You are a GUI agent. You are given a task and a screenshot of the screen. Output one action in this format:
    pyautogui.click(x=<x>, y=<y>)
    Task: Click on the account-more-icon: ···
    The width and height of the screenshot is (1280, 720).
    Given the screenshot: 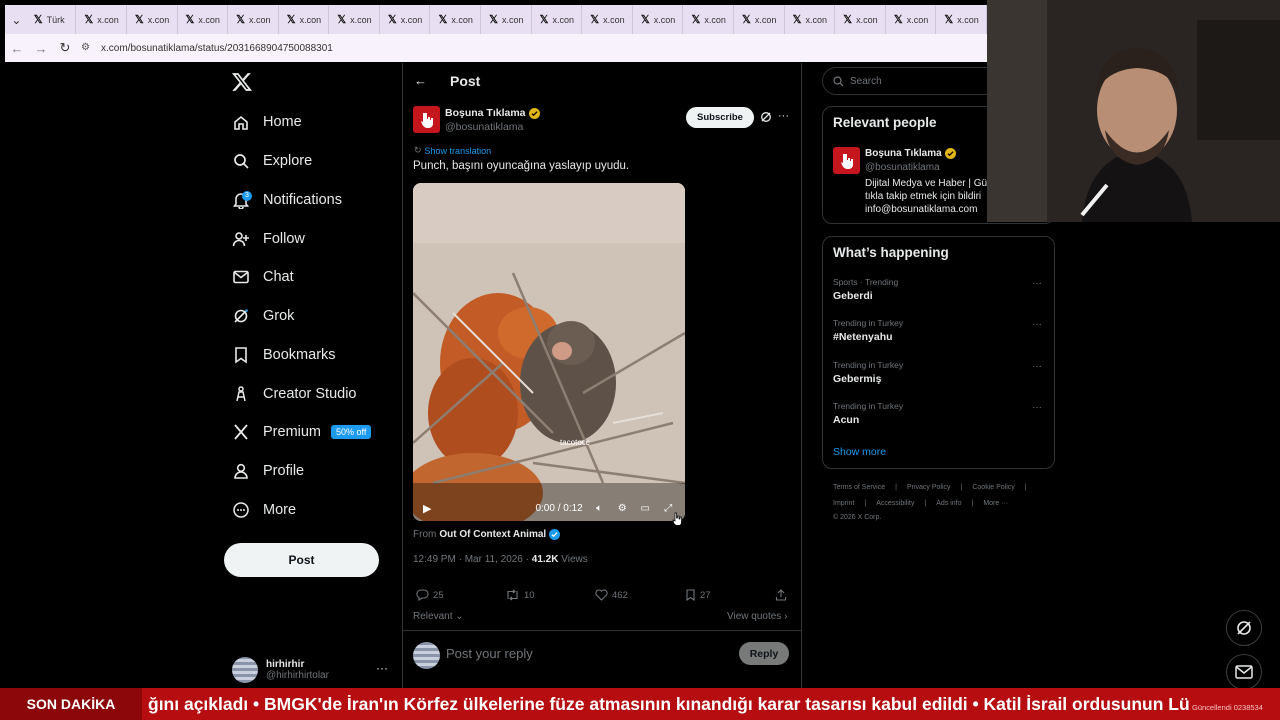 What is the action you would take?
    pyautogui.click(x=382, y=668)
    